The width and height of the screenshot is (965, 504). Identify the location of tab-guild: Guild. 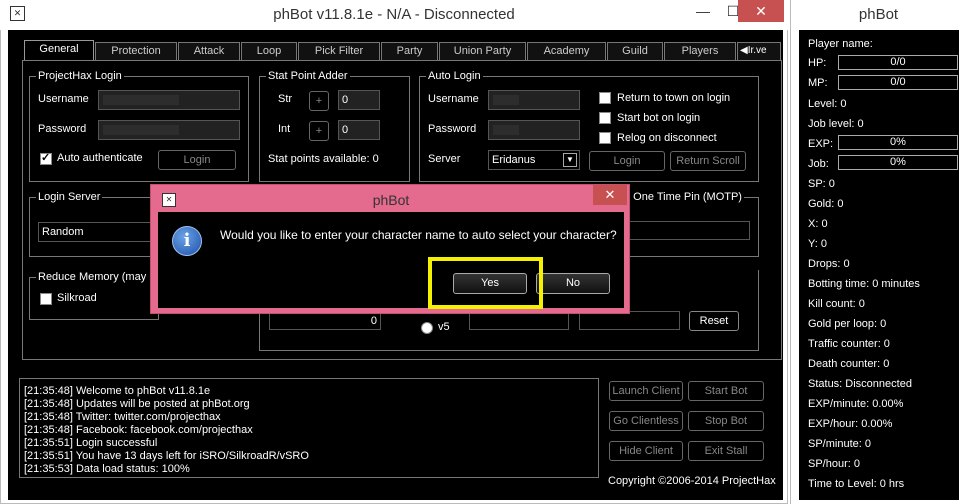
(635, 51).